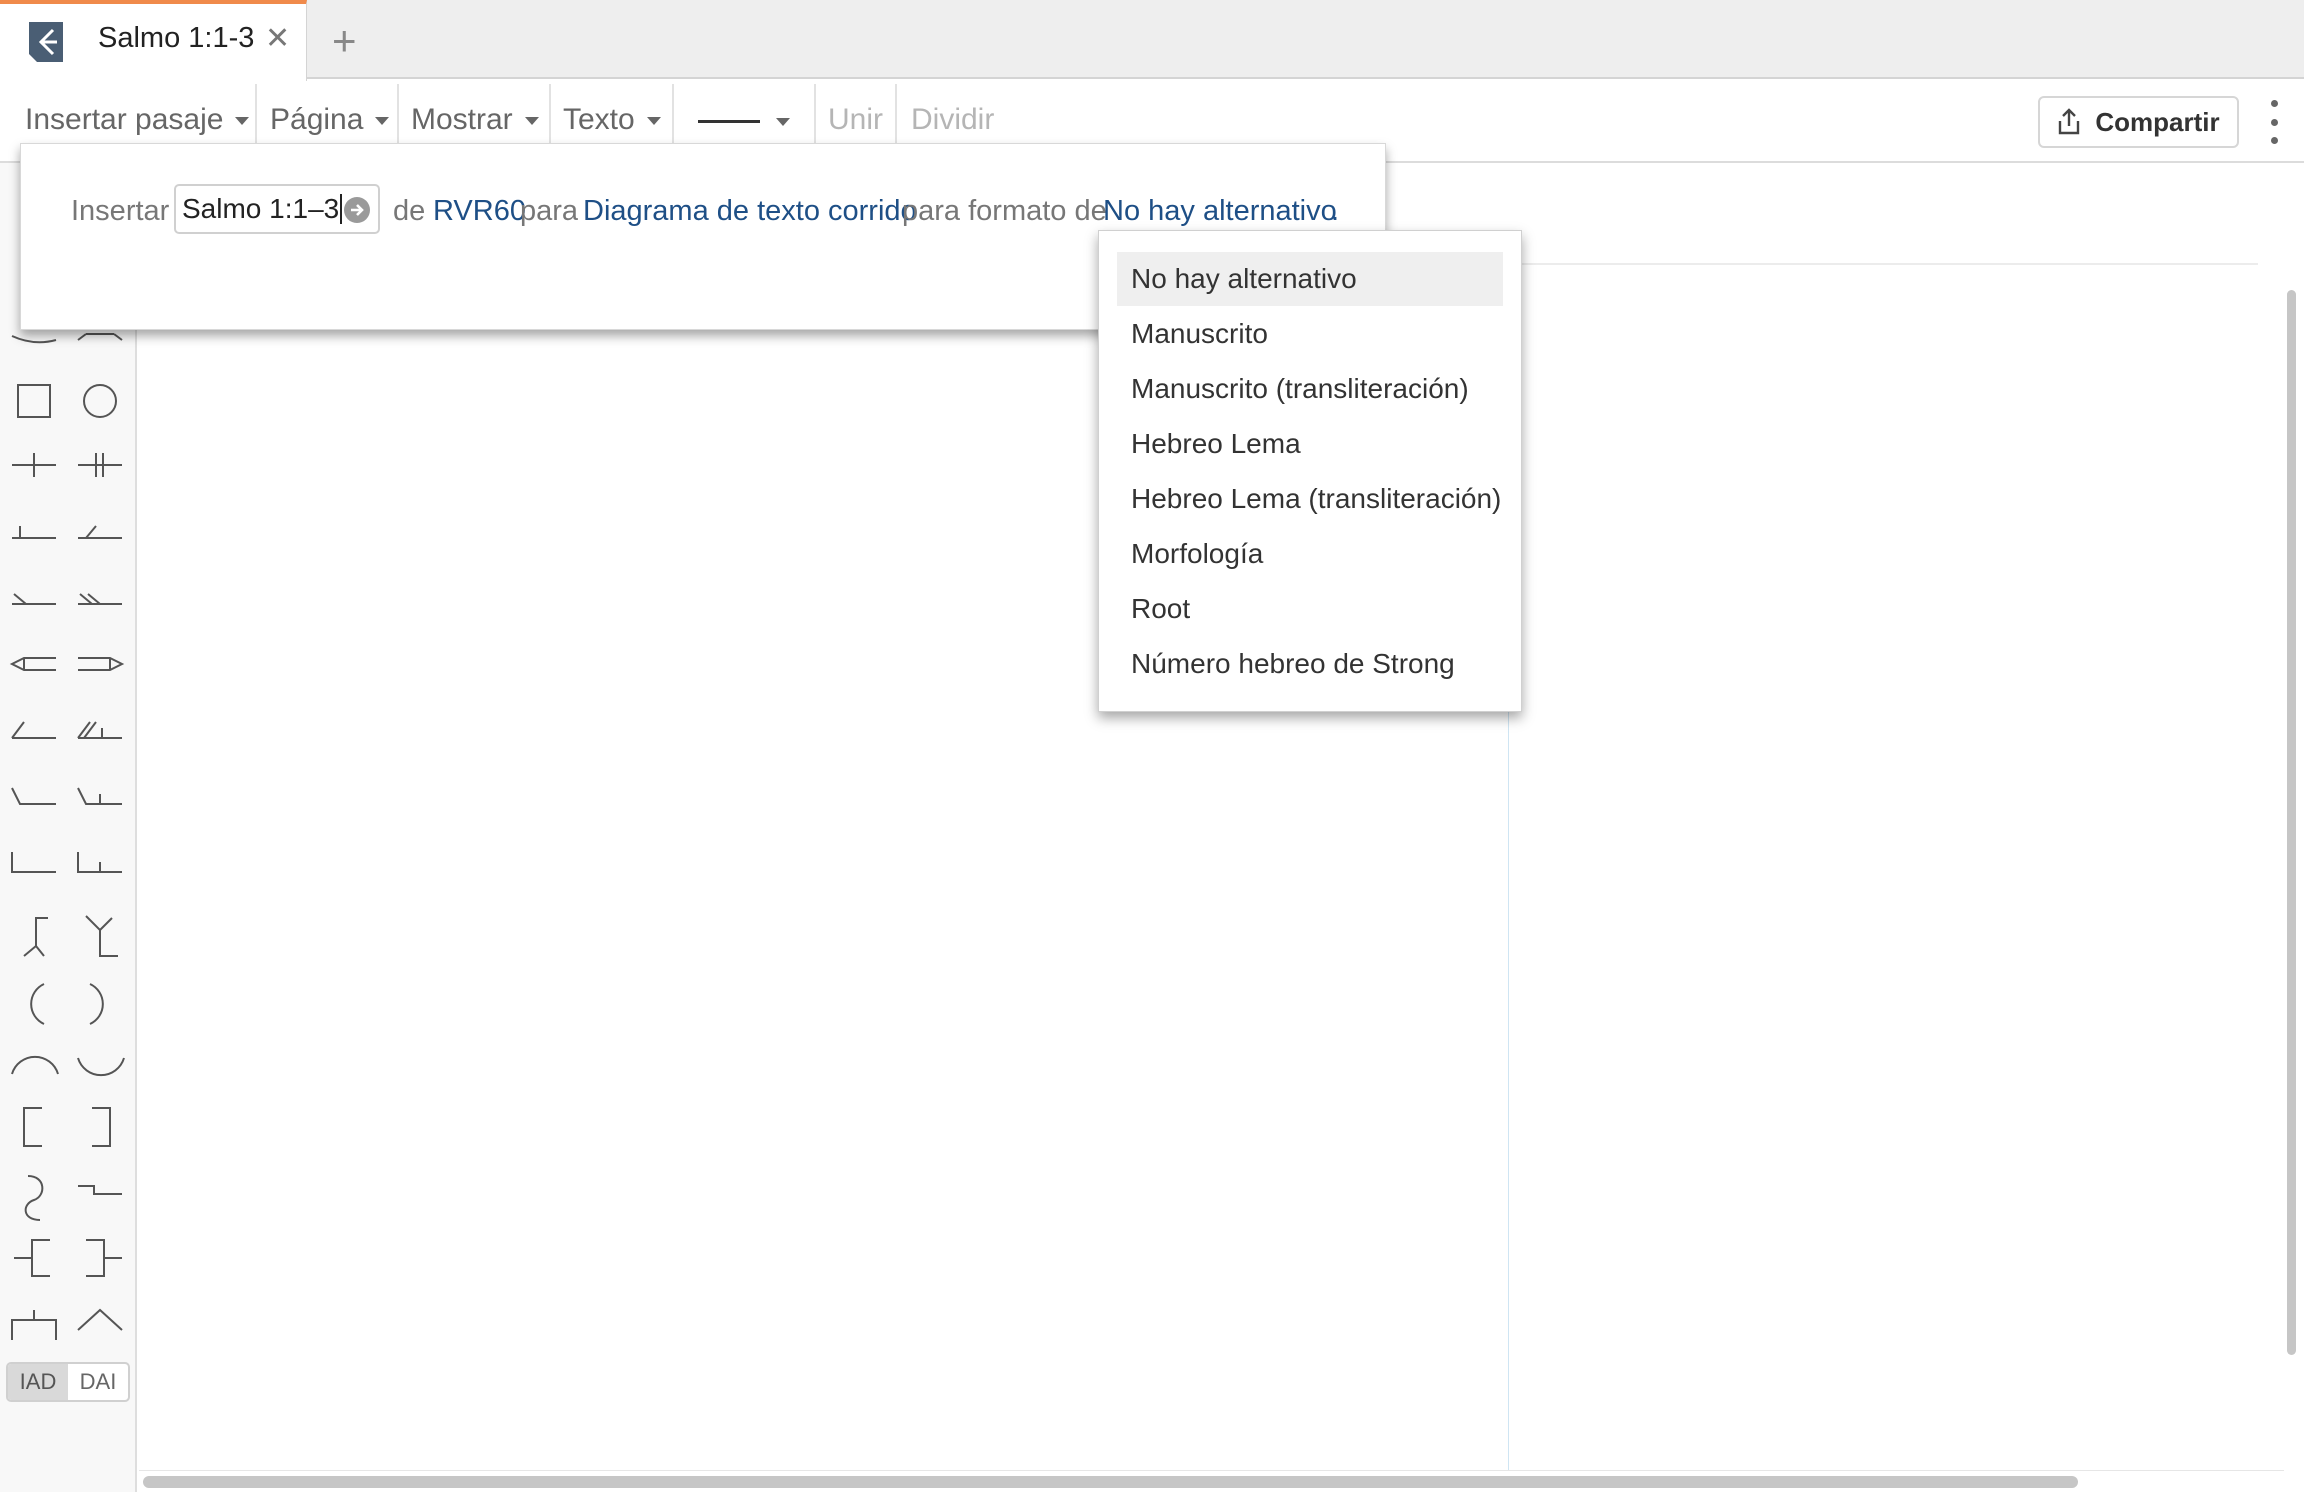 This screenshot has width=2304, height=1492. Describe the element at coordinates (357, 210) in the screenshot. I see `go-arrow-icon` at that location.